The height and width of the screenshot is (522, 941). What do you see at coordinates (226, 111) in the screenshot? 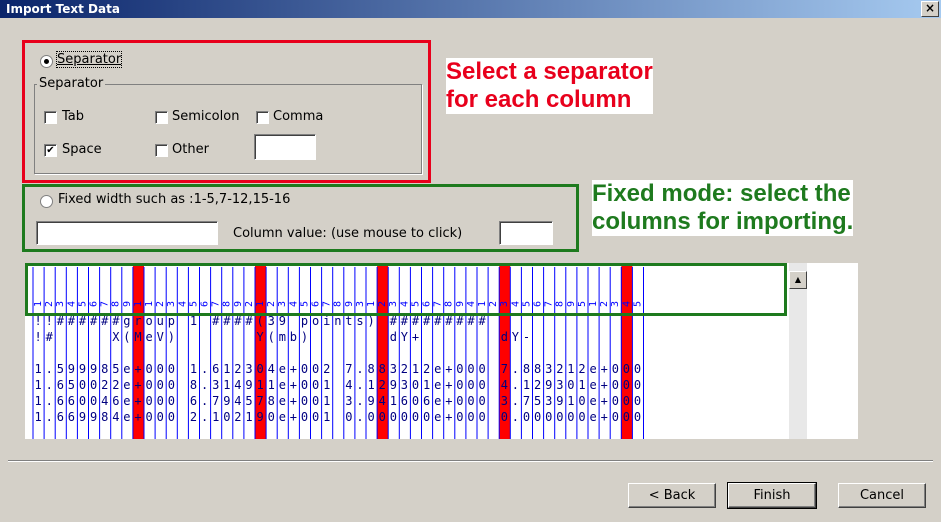
I see `separator-highlight-box` at bounding box center [226, 111].